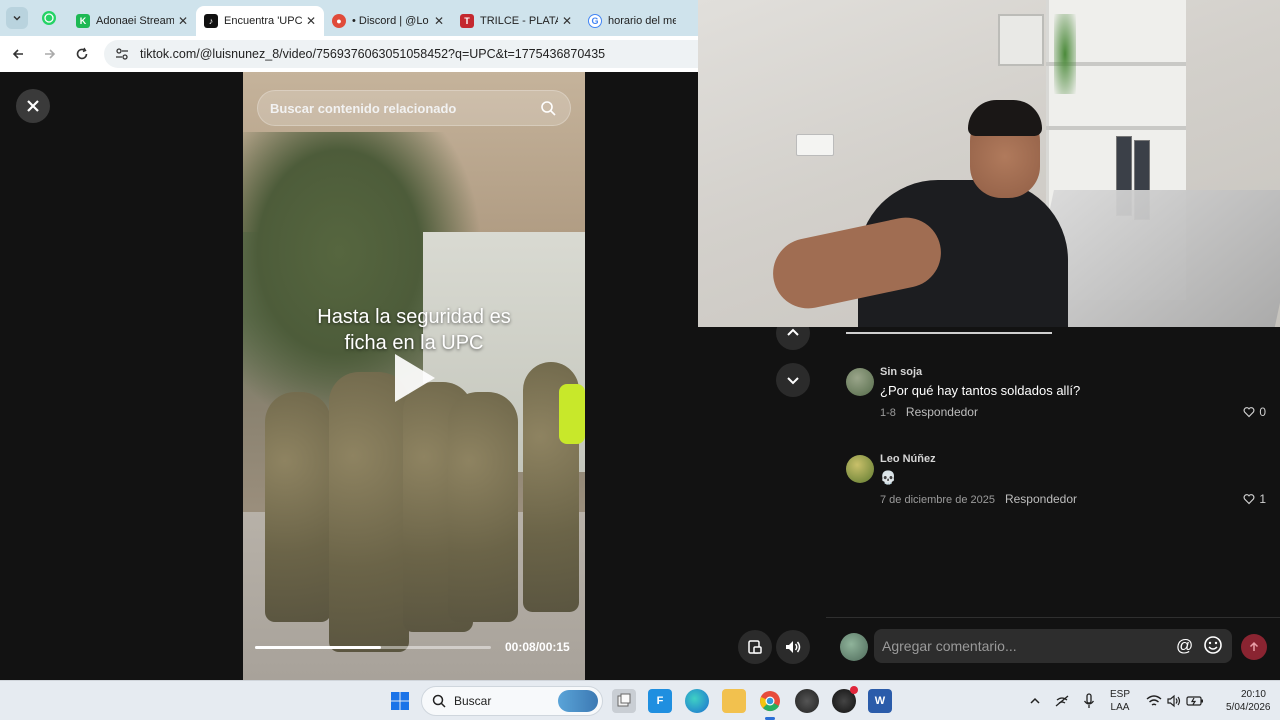 The width and height of the screenshot is (1280, 720). I want to click on emoji-icon, so click(1213, 645).